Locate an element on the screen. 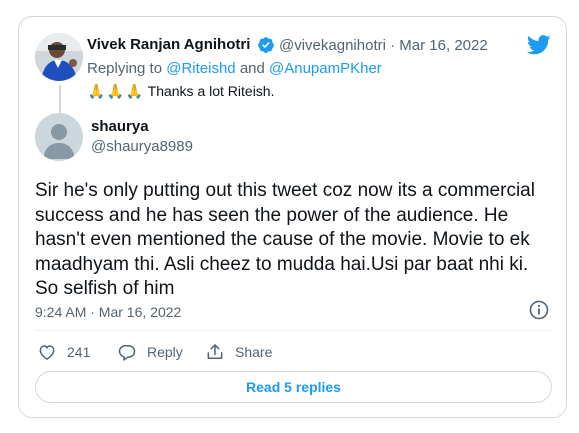 This screenshot has height=433, width=579. reply-button: Reply is located at coordinates (150, 352).